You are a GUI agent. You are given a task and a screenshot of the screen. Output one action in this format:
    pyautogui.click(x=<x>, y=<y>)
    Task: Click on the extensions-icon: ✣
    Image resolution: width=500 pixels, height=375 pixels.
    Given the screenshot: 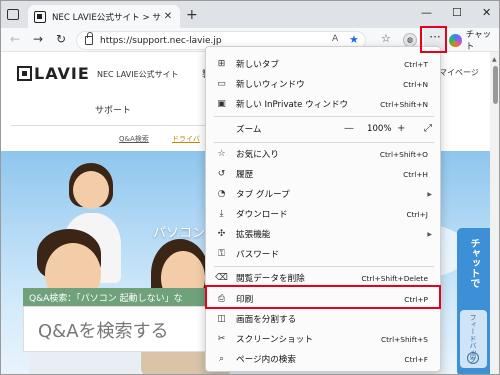 What is the action you would take?
    pyautogui.click(x=221, y=233)
    